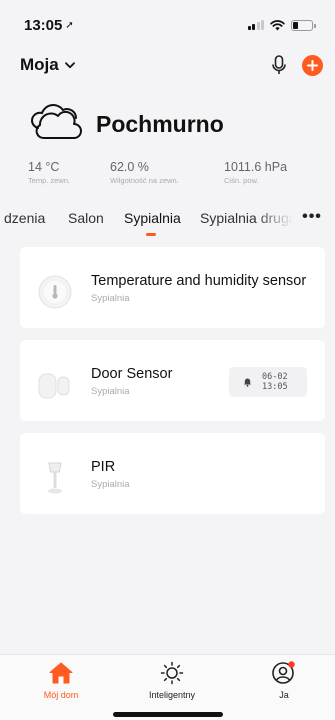 This screenshot has width=335, height=720. I want to click on nav-label: Ja, so click(284, 695).